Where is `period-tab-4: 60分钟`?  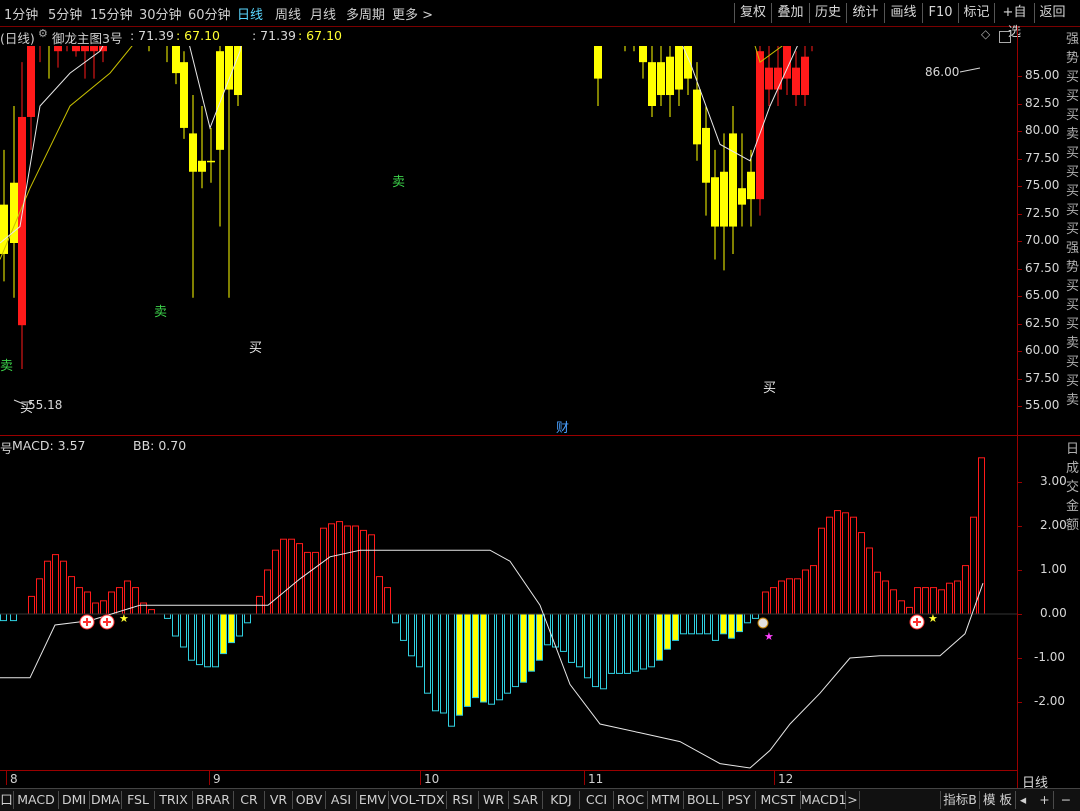 period-tab-4: 60分钟 is located at coordinates (209, 13).